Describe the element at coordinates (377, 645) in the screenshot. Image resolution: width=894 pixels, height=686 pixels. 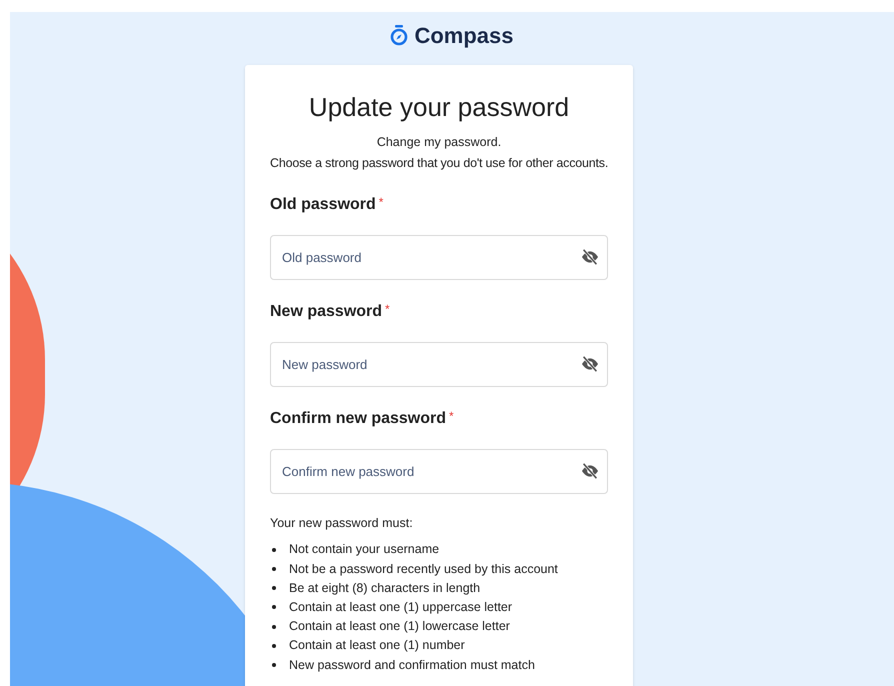
I see `rule-text: Contain at least one (1) number` at that location.